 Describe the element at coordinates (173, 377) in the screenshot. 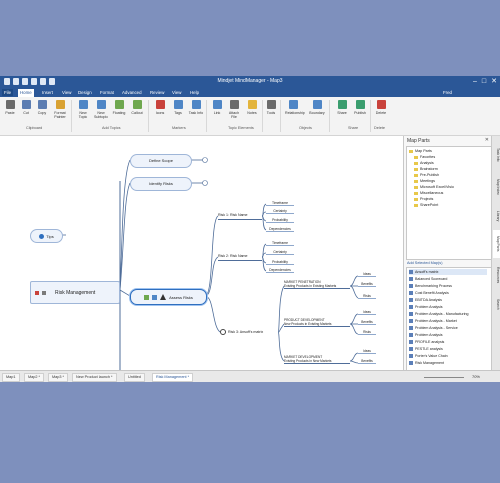

I see `doc-tab-risk-management: Risk Management *` at that location.